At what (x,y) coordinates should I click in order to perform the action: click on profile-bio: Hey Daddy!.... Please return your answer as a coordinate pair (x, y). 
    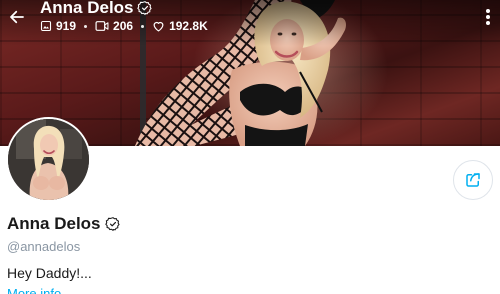
    Looking at the image, I should click on (49, 273).